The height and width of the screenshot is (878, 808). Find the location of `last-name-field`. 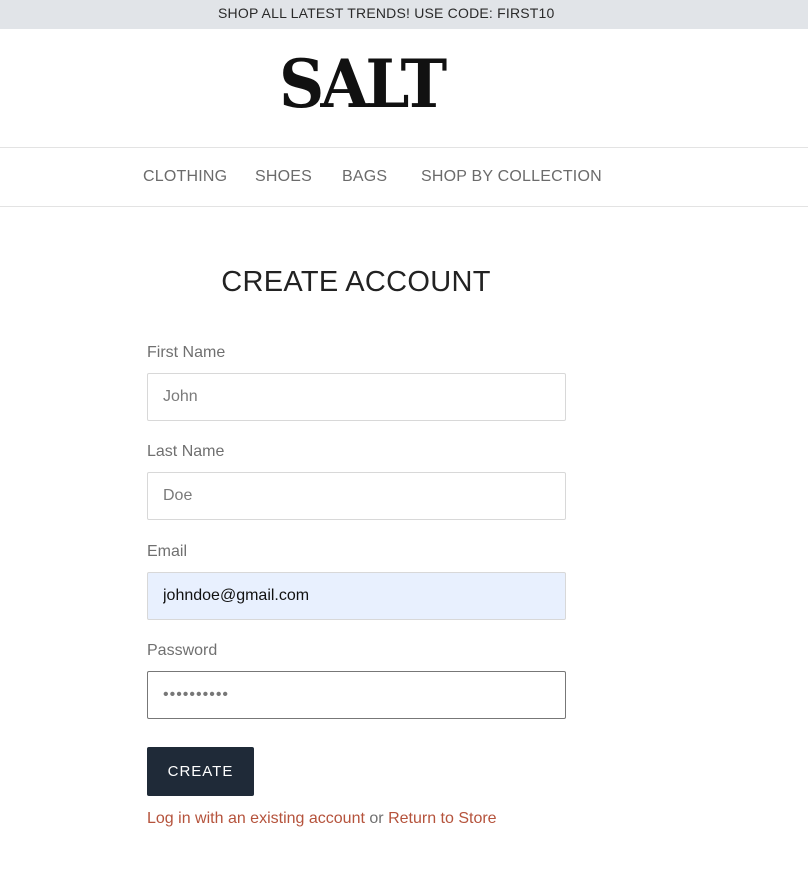

last-name-field is located at coordinates (356, 496).